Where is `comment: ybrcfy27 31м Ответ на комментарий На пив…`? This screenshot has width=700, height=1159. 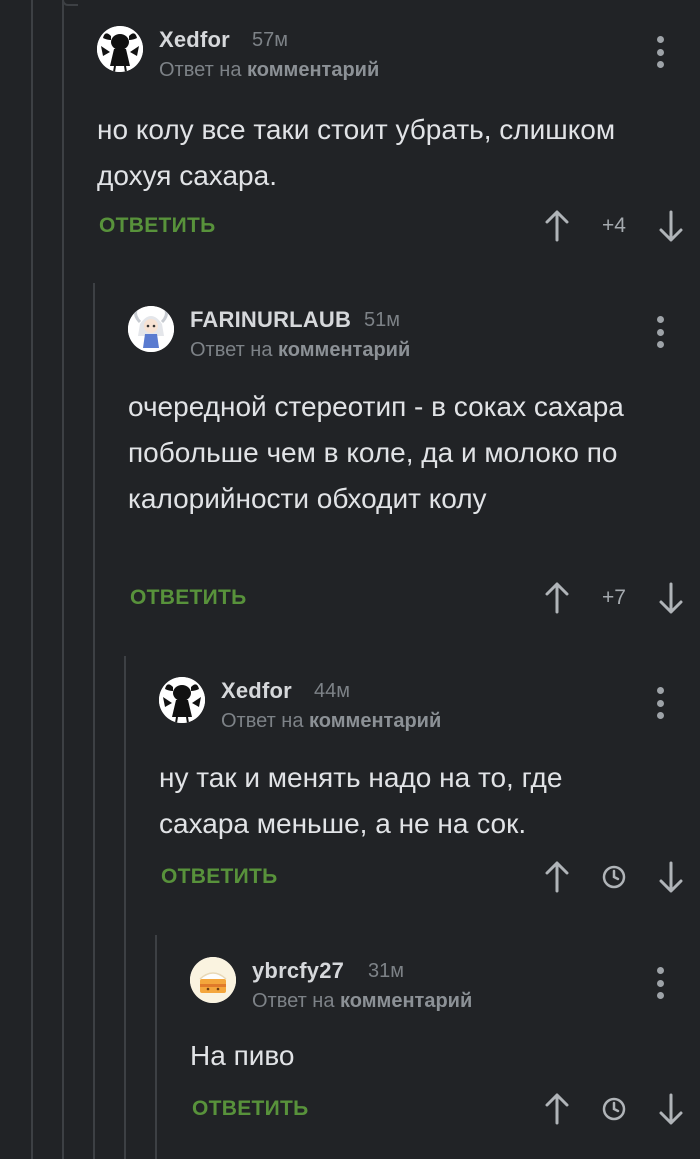
comment: ybrcfy27 31м Ответ на комментарий На пив… is located at coordinates (445, 1057).